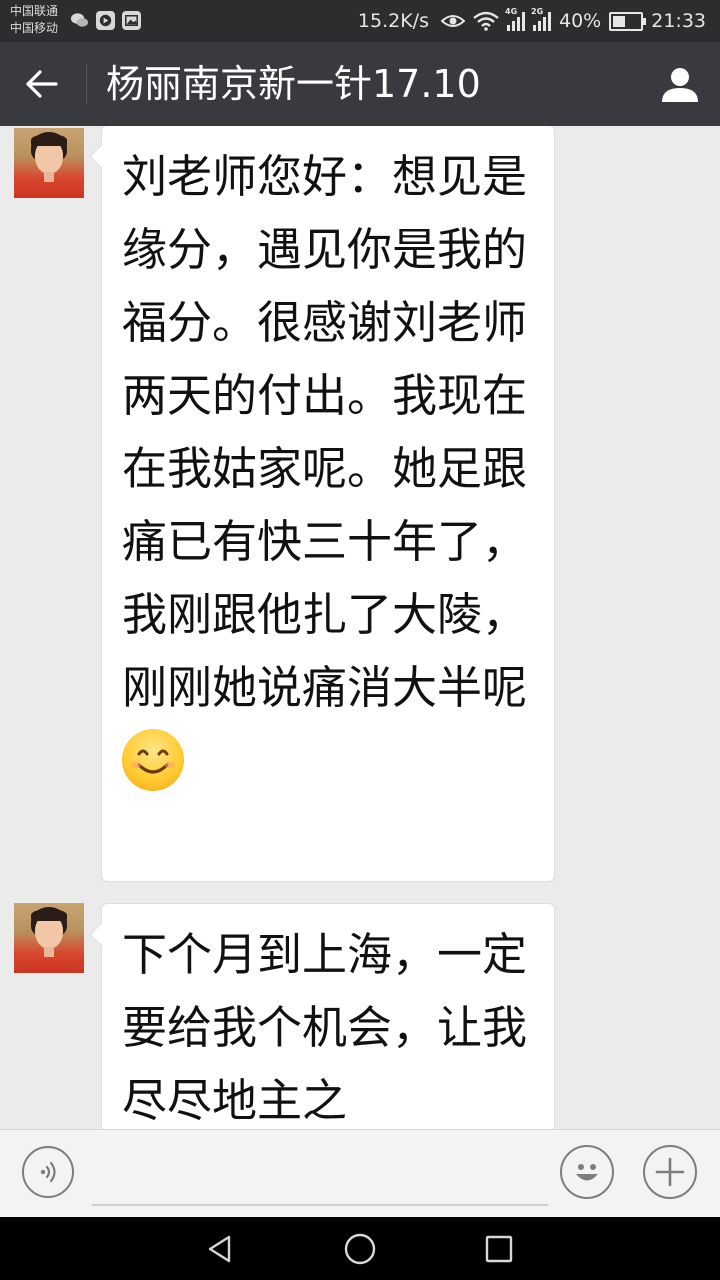 The height and width of the screenshot is (1280, 720). What do you see at coordinates (105, 20) in the screenshot?
I see `video-app-icon` at bounding box center [105, 20].